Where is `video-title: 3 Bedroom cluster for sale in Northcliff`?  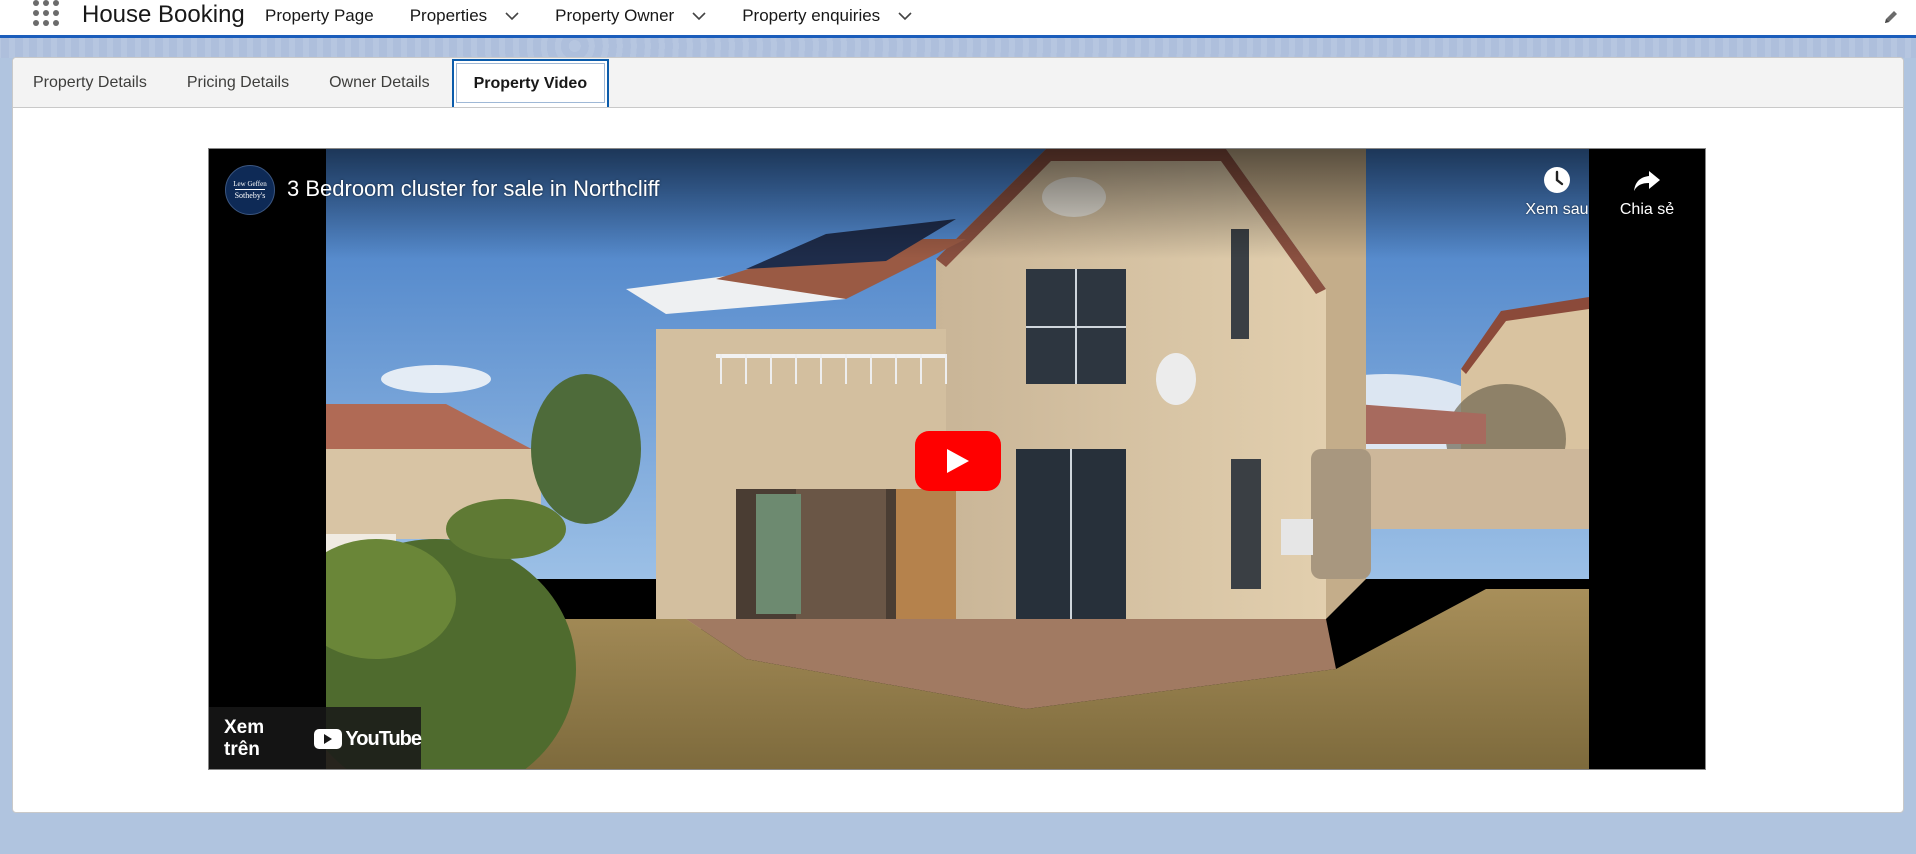 video-title: 3 Bedroom cluster for sale in Northcliff is located at coordinates (473, 189).